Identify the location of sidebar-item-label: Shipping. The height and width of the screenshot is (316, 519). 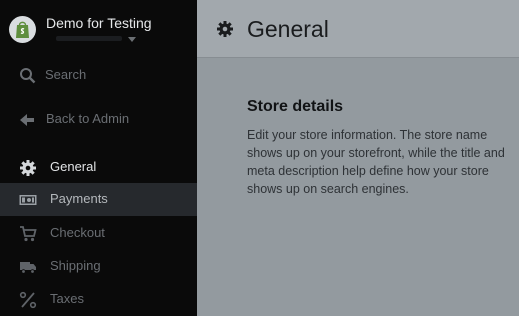
(75, 265).